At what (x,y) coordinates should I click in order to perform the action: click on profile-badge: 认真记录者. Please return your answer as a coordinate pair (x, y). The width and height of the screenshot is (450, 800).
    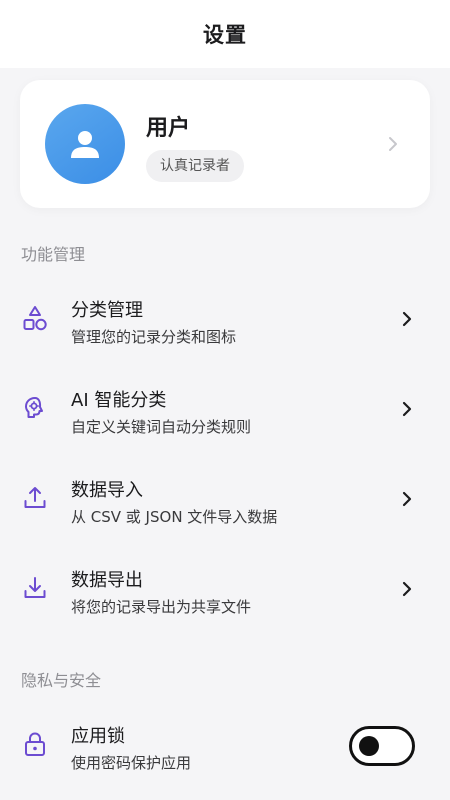
    Looking at the image, I should click on (195, 166).